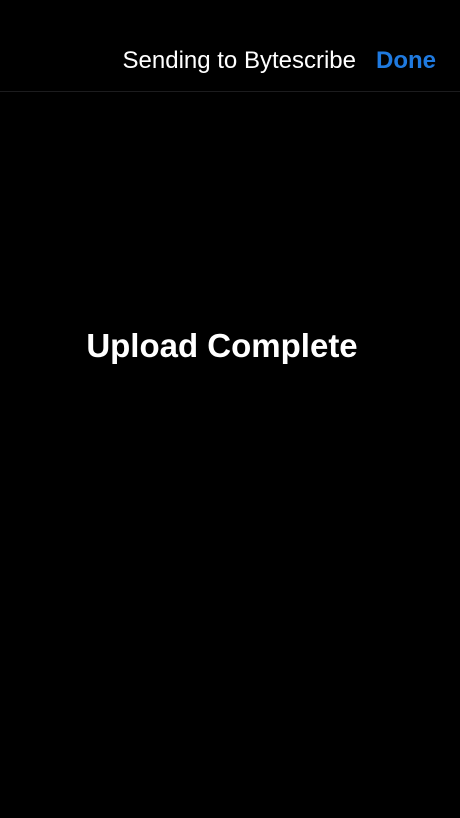 The height and width of the screenshot is (818, 460). What do you see at coordinates (239, 60) in the screenshot?
I see `nav-title: Sending to Bytescribe` at bounding box center [239, 60].